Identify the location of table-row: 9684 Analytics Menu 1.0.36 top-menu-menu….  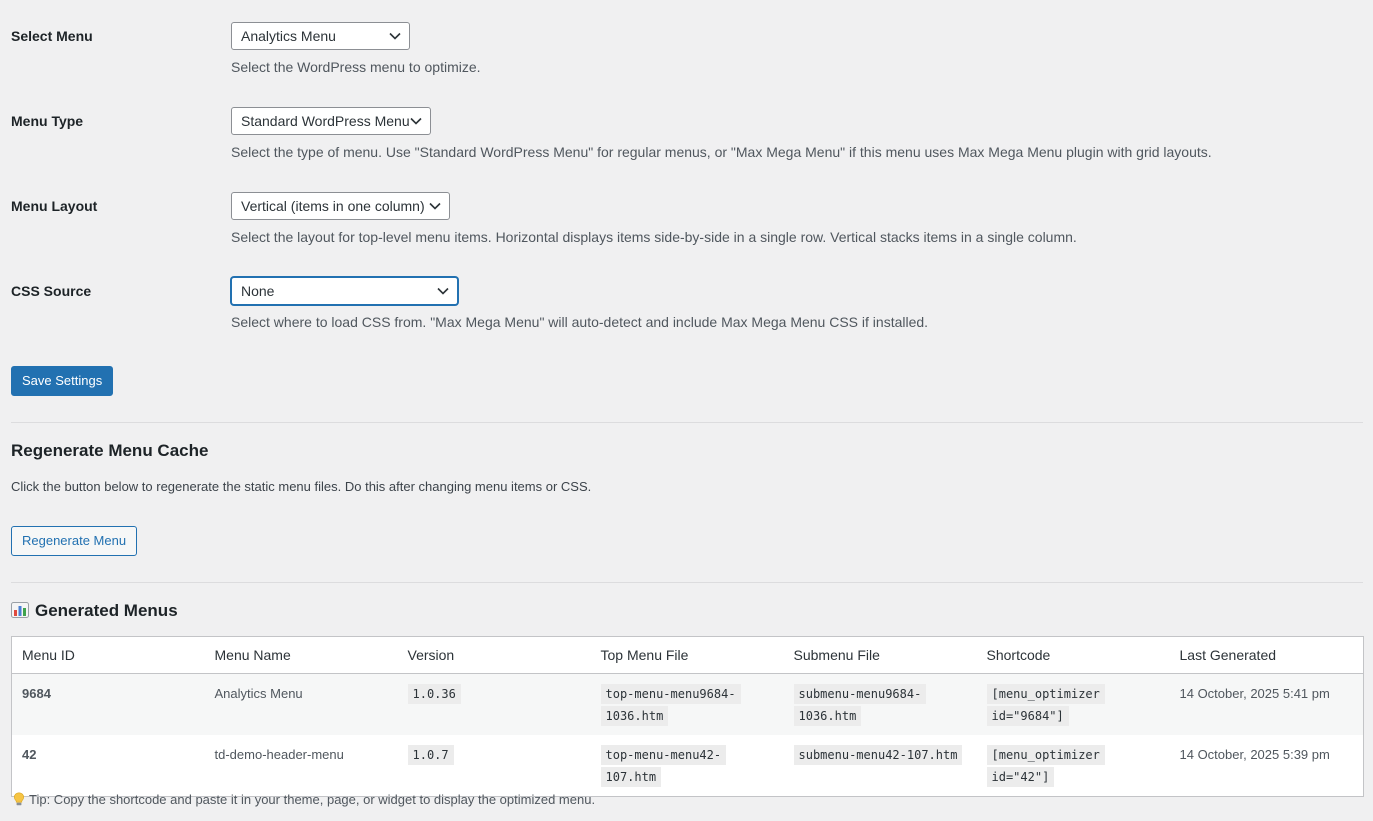
(687, 704).